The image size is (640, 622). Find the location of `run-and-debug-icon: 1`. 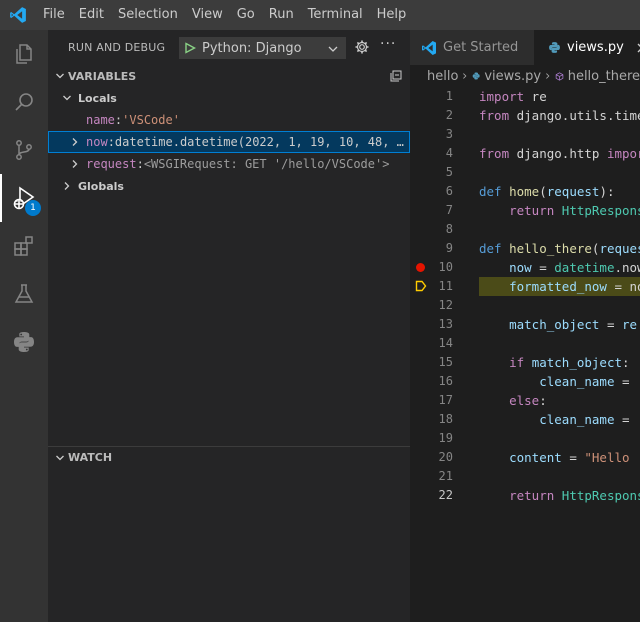

run-and-debug-icon: 1 is located at coordinates (24, 198).